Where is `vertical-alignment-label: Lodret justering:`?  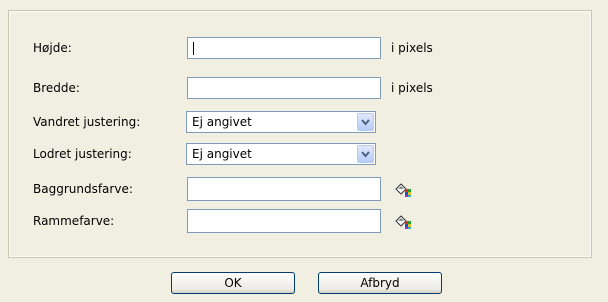 vertical-alignment-label: Lodret justering: is located at coordinates (82, 154).